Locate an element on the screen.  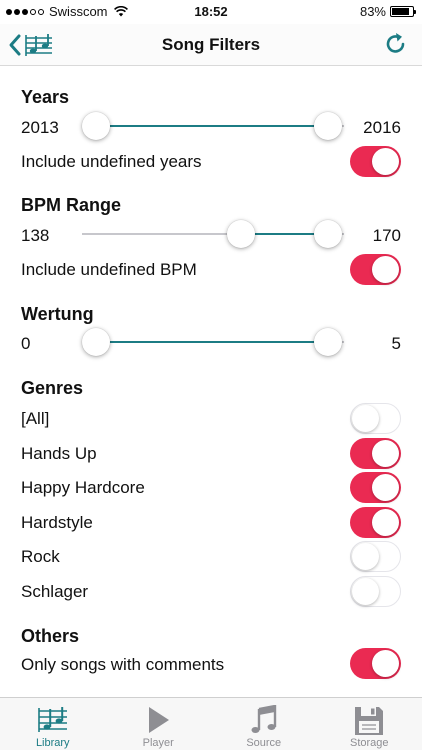
bpm-max-handle is located at coordinates (328, 234).